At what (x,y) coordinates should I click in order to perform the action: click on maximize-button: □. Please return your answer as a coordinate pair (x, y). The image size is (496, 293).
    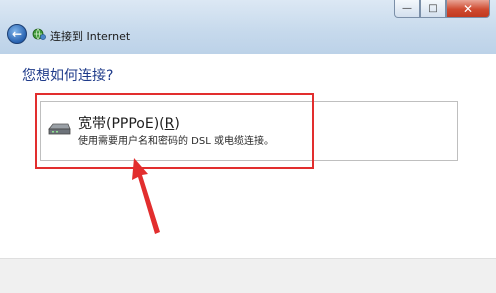
    Looking at the image, I should click on (433, 9).